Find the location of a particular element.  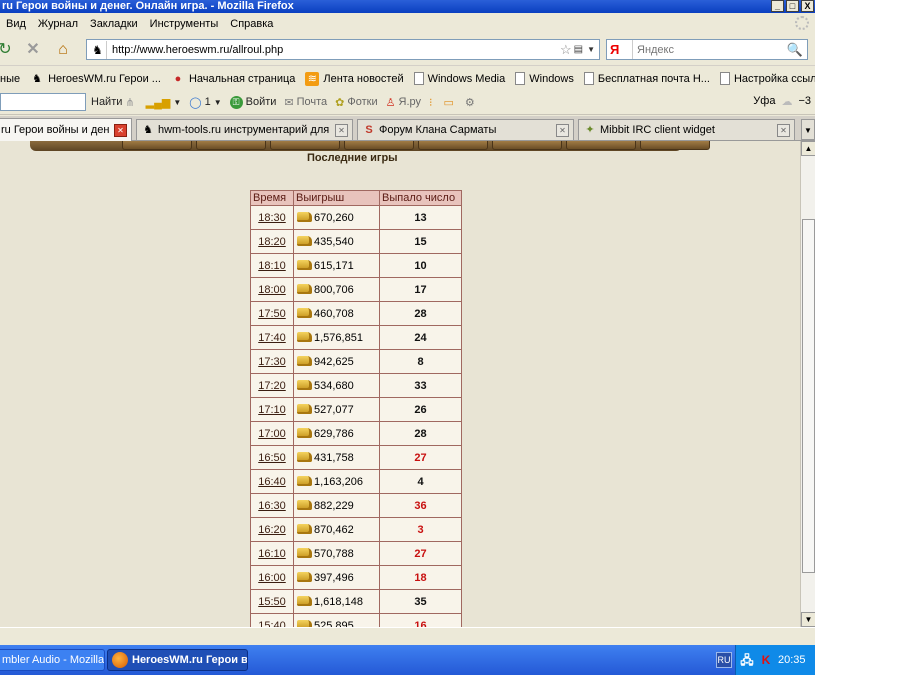

yaru-button: ♙ Я.ру is located at coordinates (403, 102).